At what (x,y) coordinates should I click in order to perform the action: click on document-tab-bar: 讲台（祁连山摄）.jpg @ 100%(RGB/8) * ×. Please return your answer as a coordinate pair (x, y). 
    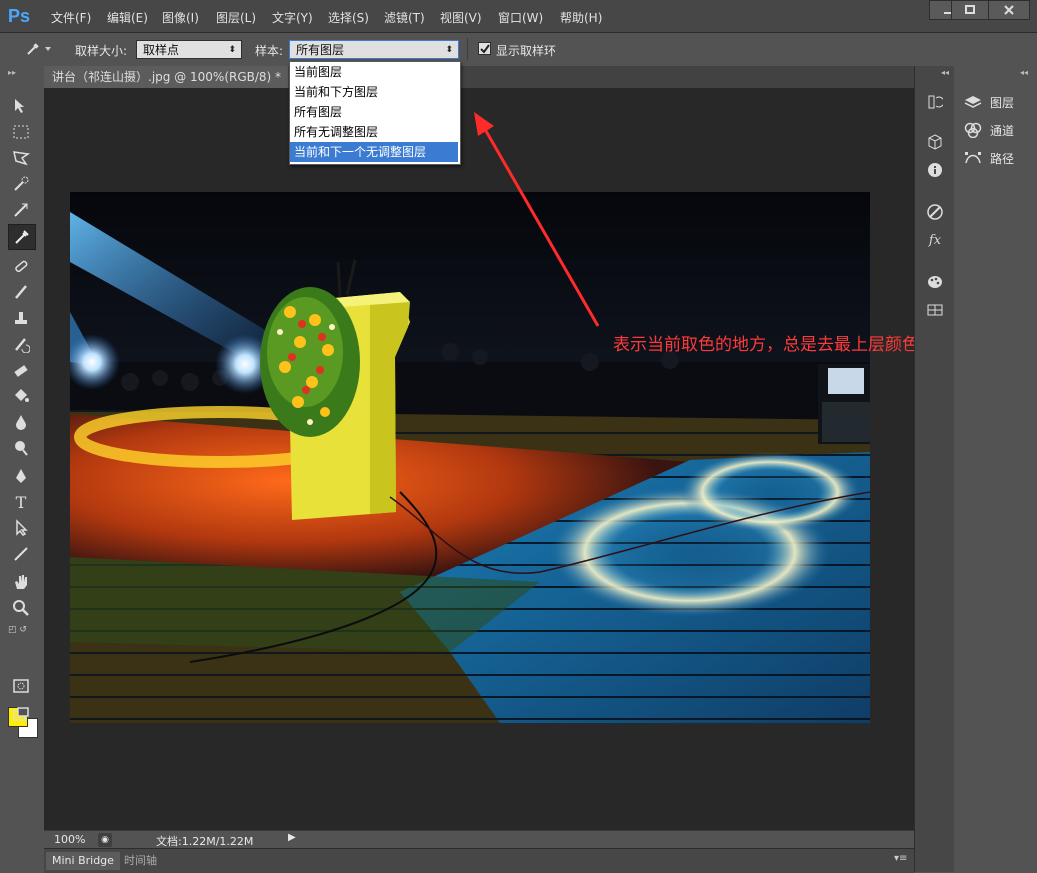
    Looking at the image, I should click on (479, 77).